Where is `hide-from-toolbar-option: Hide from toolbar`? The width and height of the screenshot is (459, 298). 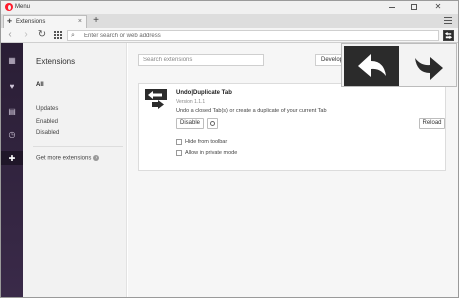 hide-from-toolbar-option: Hide from toolbar is located at coordinates (201, 142).